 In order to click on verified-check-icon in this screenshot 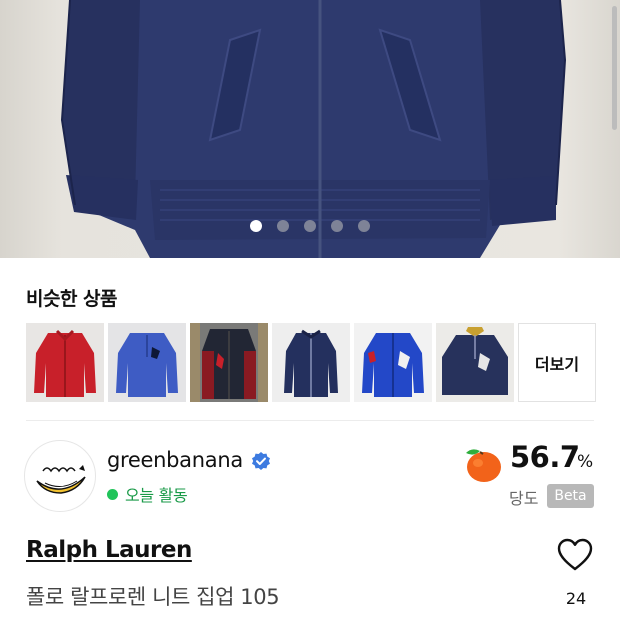, I will do `click(261, 461)`.